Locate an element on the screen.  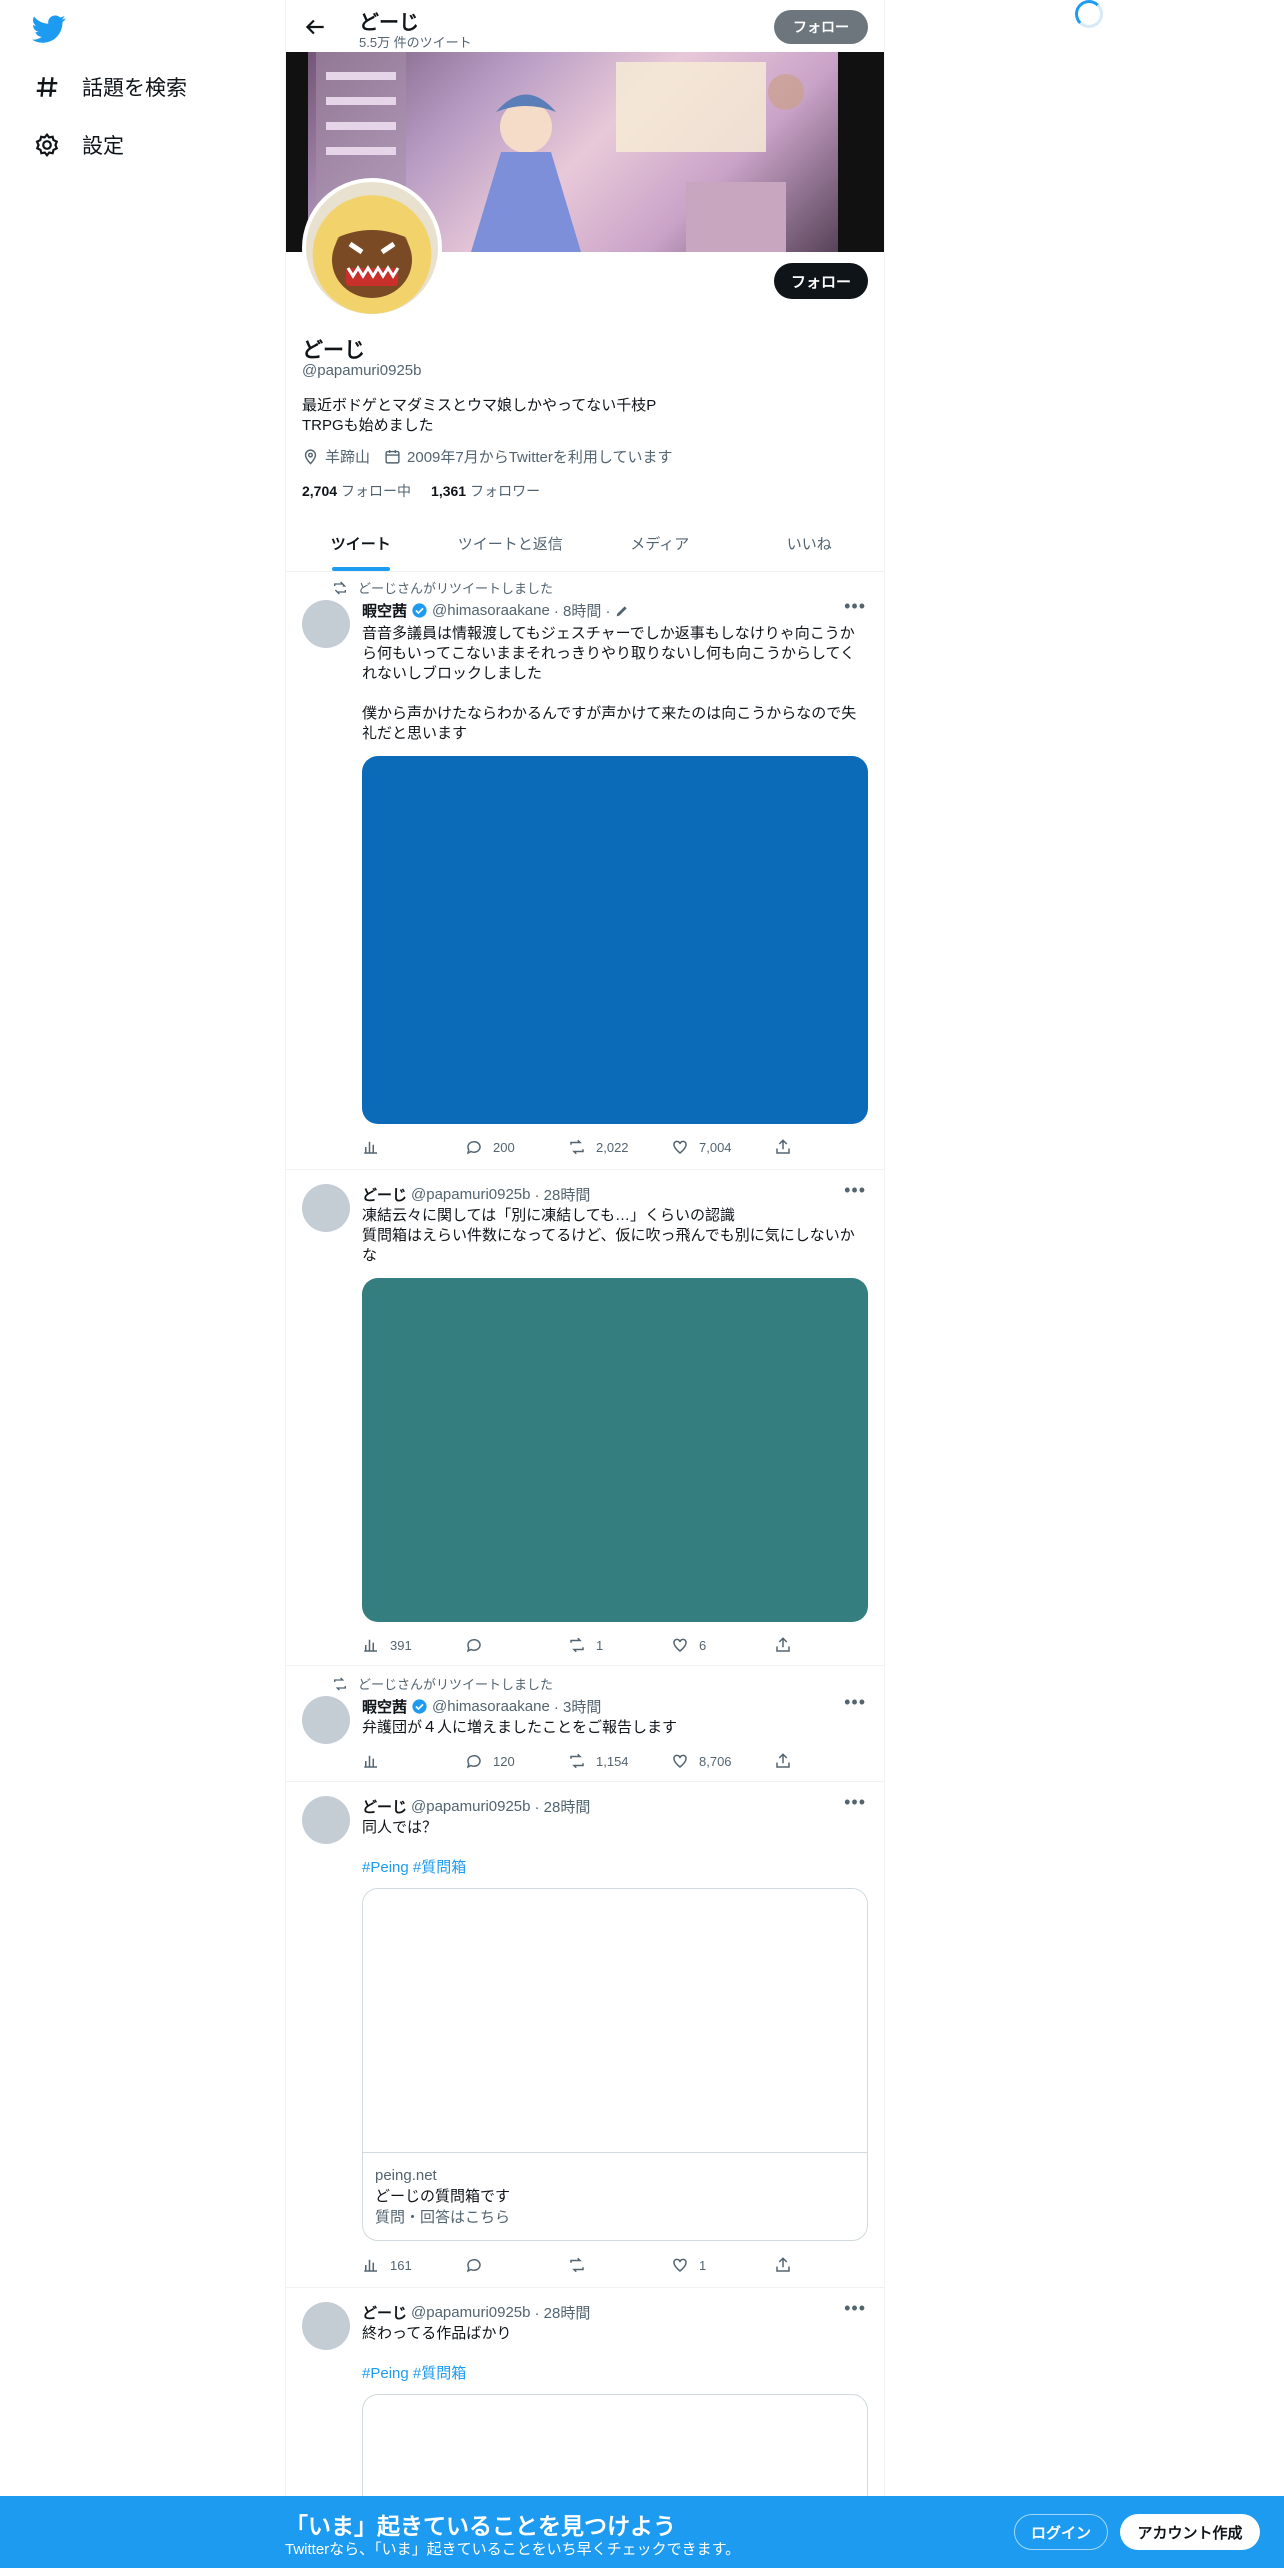
tab-likes: いいね is located at coordinates (810, 543).